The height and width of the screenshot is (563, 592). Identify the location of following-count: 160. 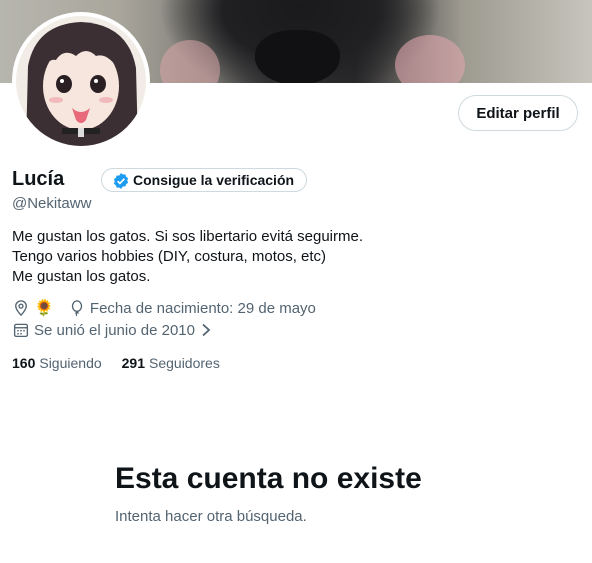
(24, 363).